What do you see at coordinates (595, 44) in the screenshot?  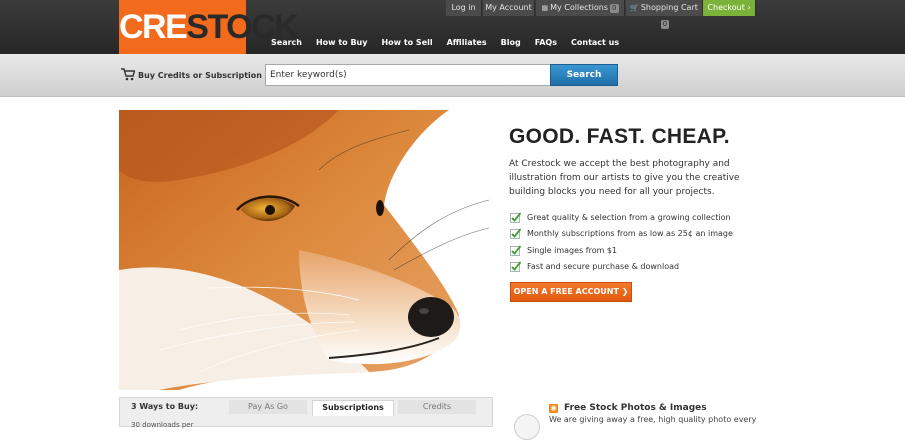 I see `nav-contact-us: Contact us` at bounding box center [595, 44].